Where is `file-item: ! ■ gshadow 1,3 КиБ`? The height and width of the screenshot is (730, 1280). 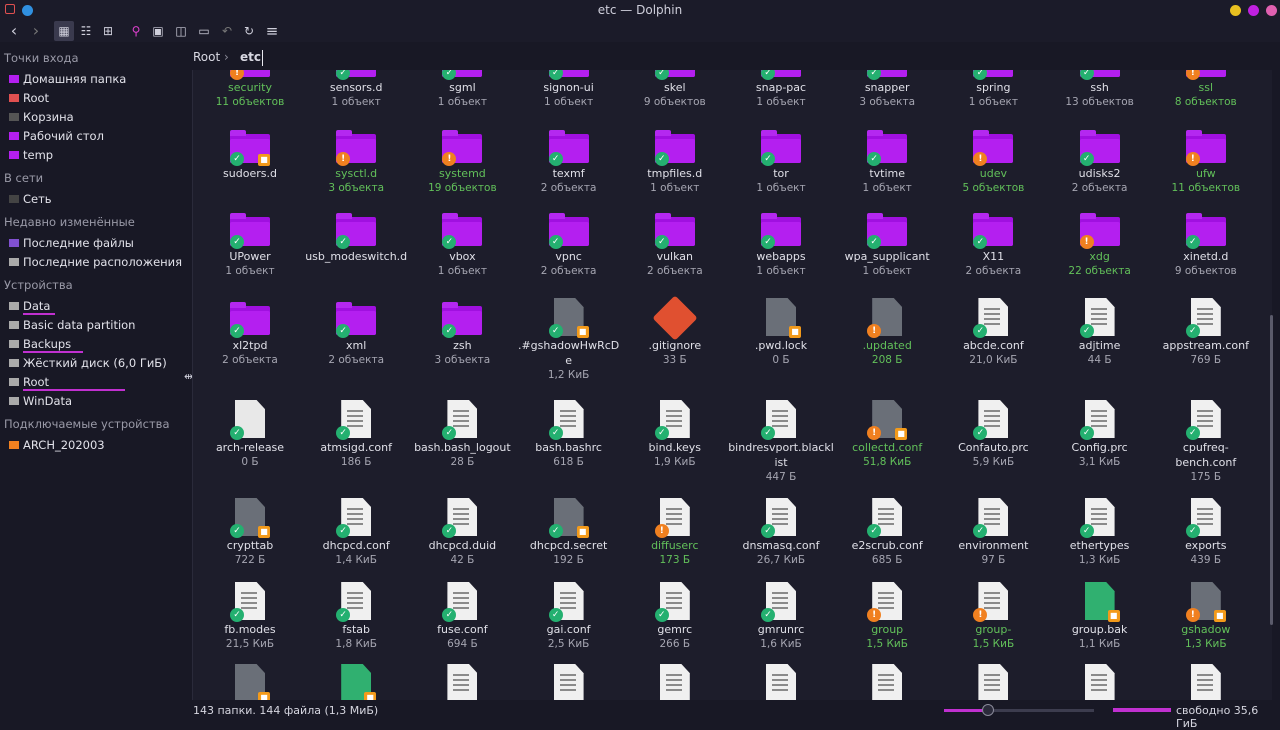
file-item: ! ■ gshadow 1,3 КиБ is located at coordinates (1206, 617).